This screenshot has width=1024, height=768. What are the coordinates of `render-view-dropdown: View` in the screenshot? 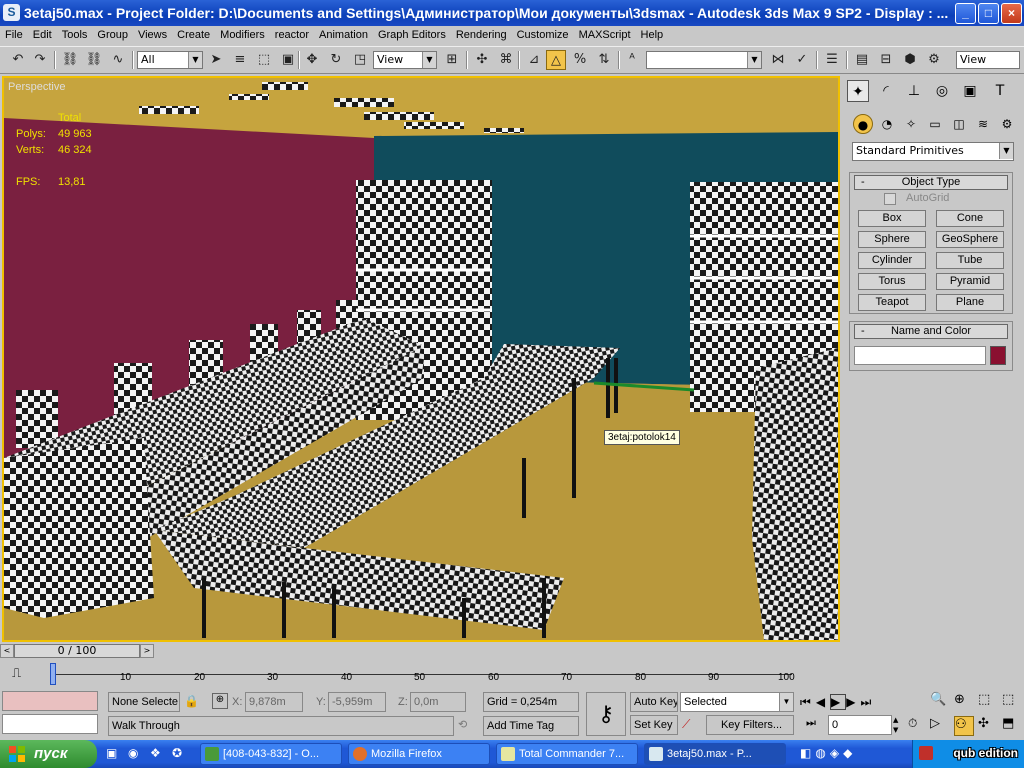 It's located at (988, 60).